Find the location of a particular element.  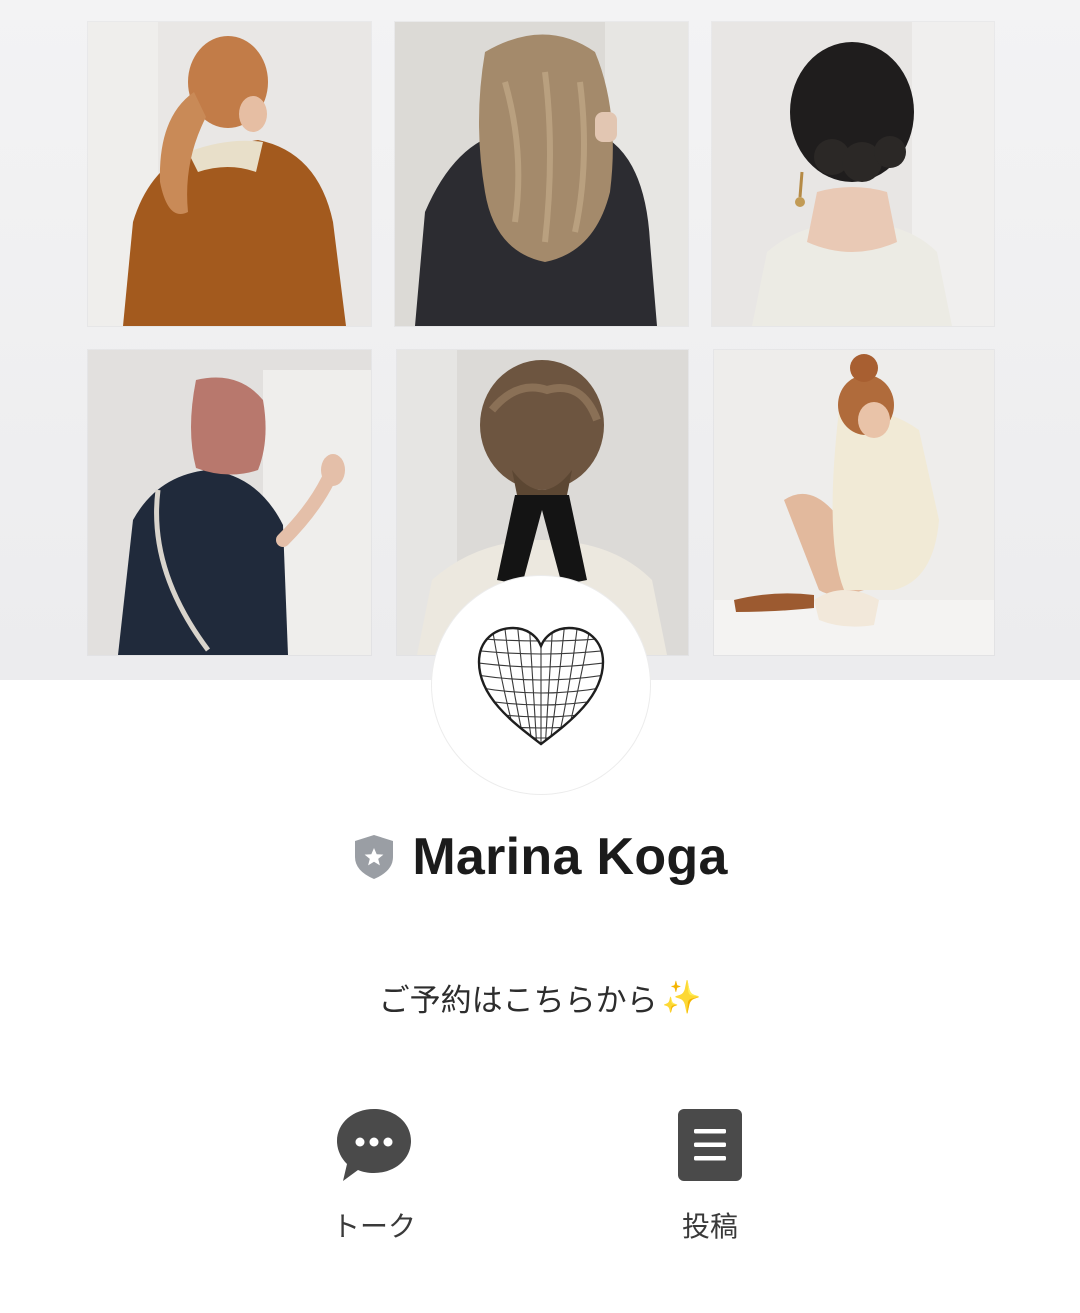

wire-heart-icon is located at coordinates (541, 686).